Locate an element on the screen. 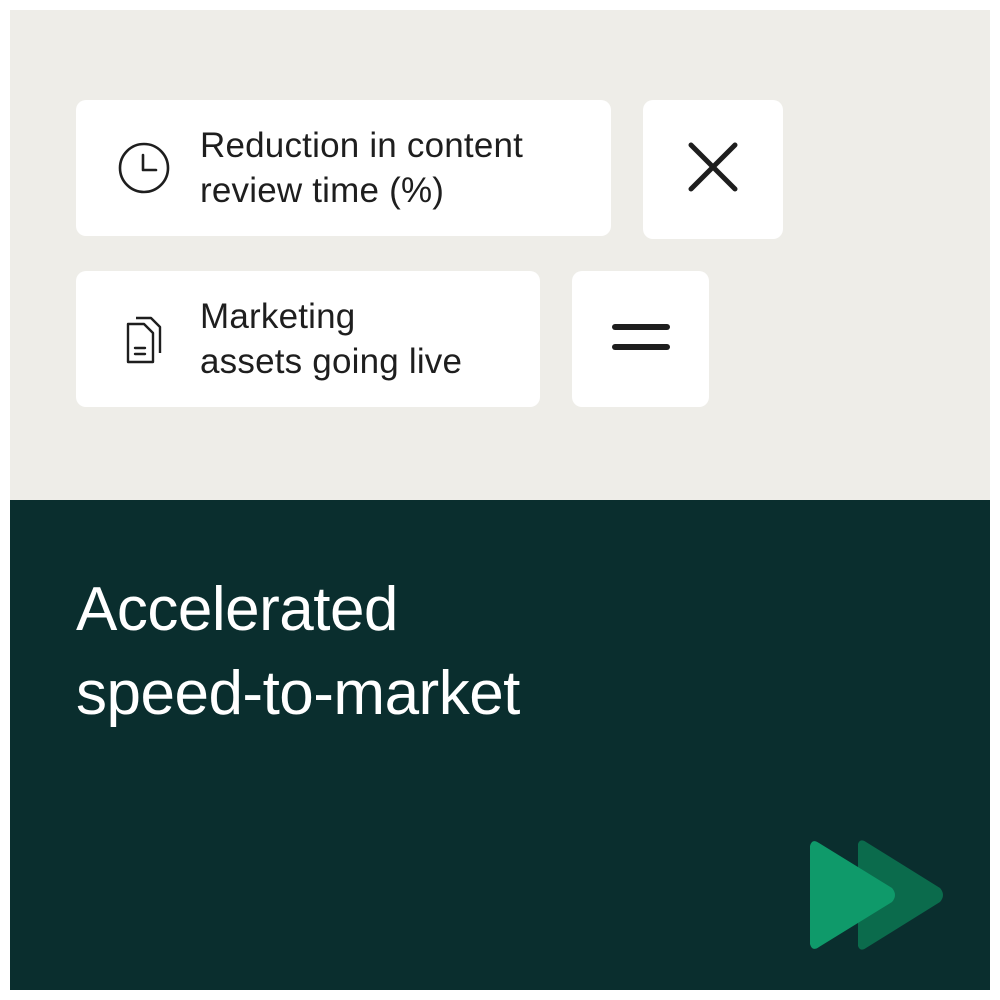  clock-icon is located at coordinates (144, 168).